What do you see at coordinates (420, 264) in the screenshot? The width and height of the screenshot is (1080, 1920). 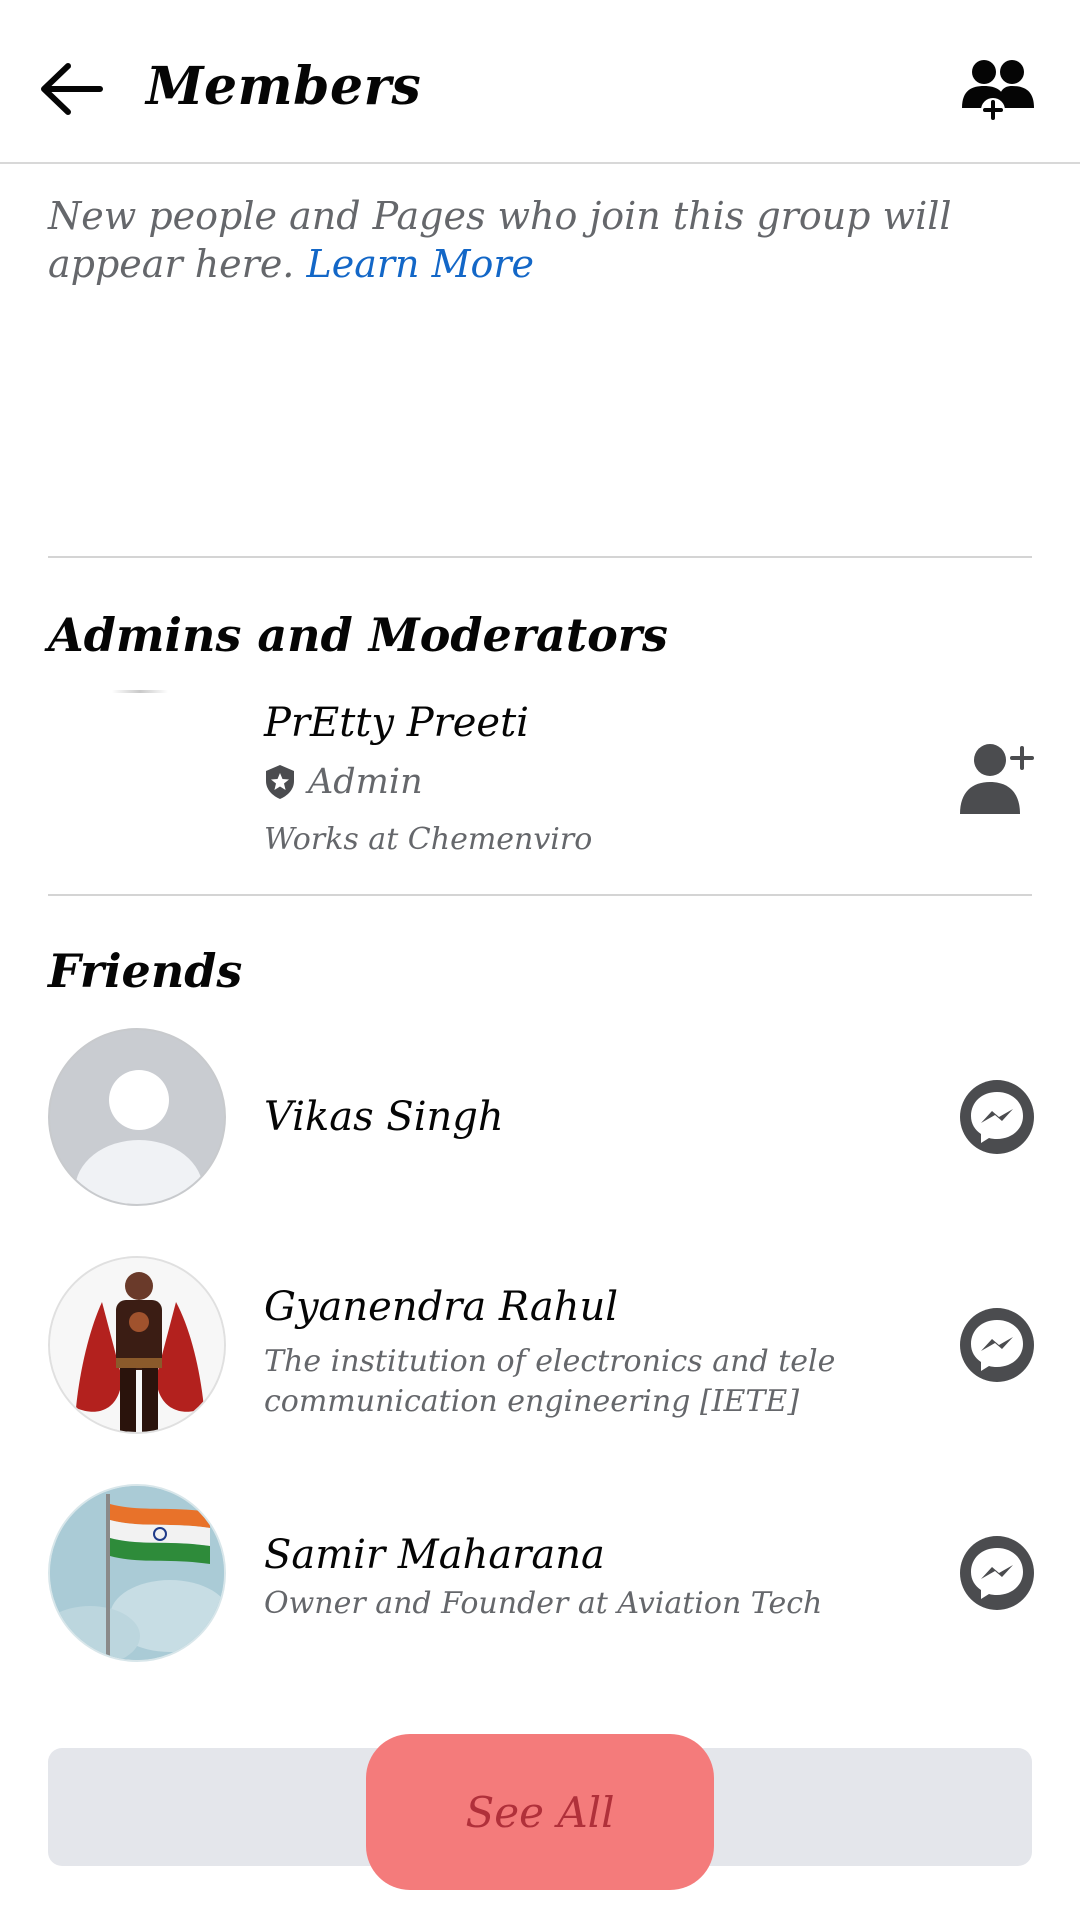 I see `learn-more-link: Learn More` at bounding box center [420, 264].